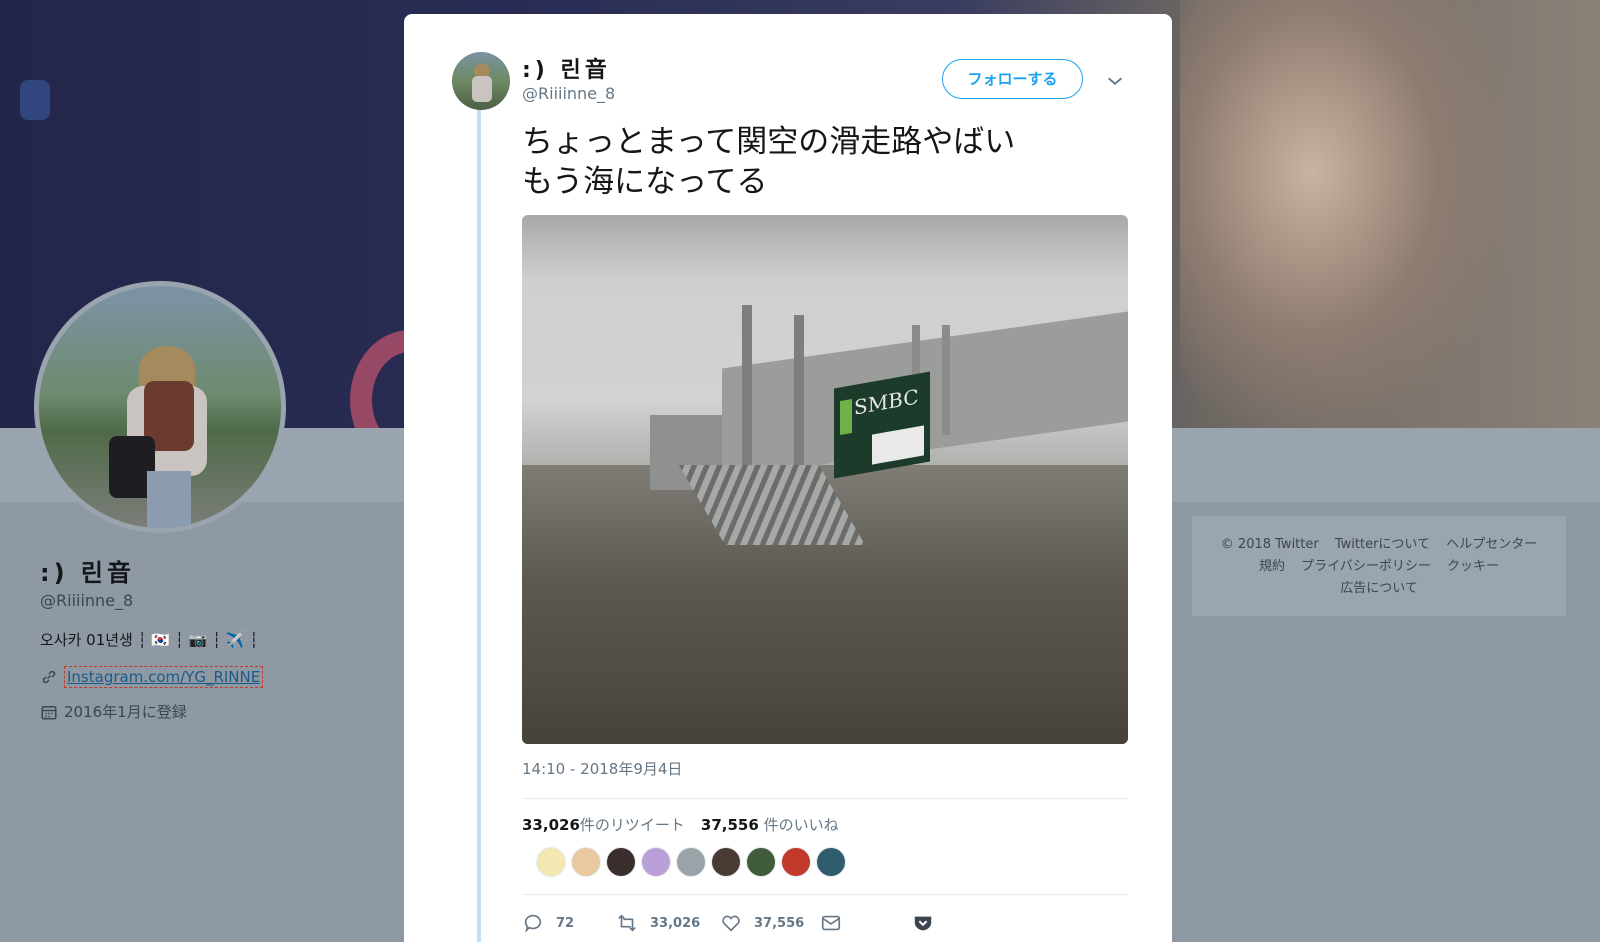 The height and width of the screenshot is (942, 1600). What do you see at coordinates (482, 89) in the screenshot?
I see `tweet-avatar-body` at bounding box center [482, 89].